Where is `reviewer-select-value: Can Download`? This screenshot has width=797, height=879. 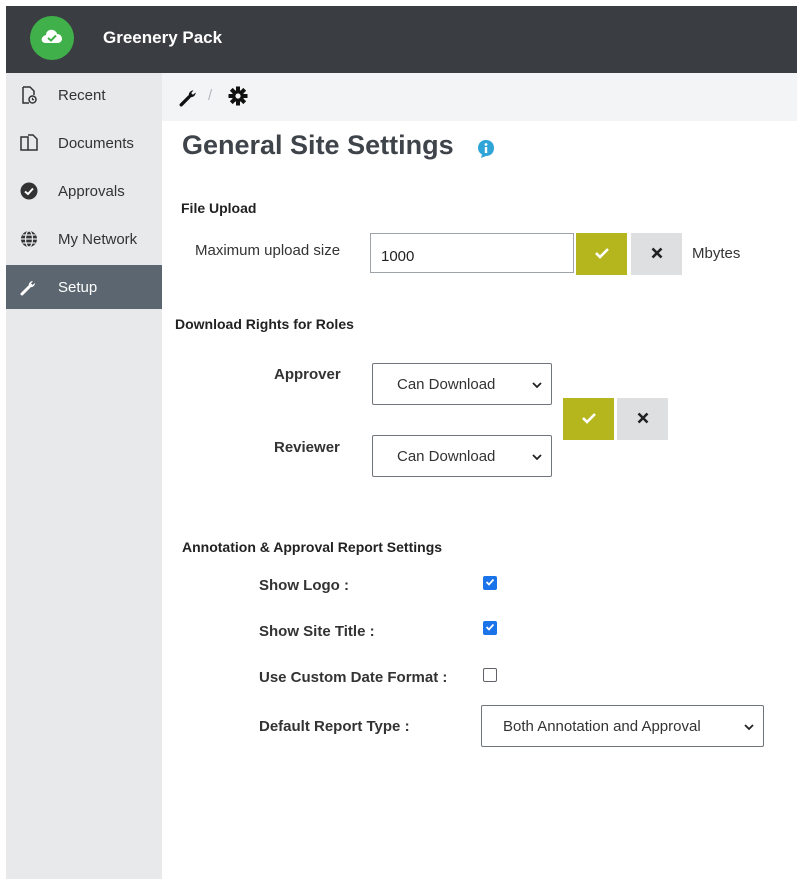
reviewer-select-value: Can Download is located at coordinates (446, 456).